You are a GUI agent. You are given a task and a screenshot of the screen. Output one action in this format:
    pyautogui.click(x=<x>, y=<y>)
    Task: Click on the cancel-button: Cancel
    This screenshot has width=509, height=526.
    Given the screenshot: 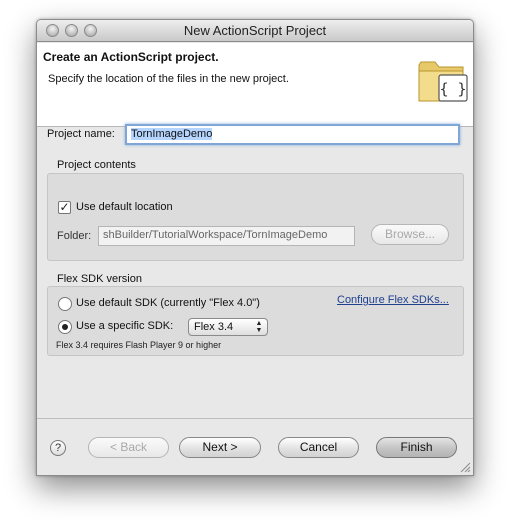 What is the action you would take?
    pyautogui.click(x=318, y=447)
    